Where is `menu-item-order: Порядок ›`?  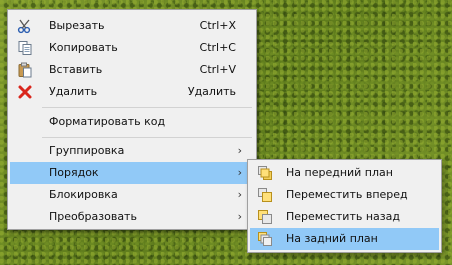 menu-item-order: Порядок › is located at coordinates (132, 173).